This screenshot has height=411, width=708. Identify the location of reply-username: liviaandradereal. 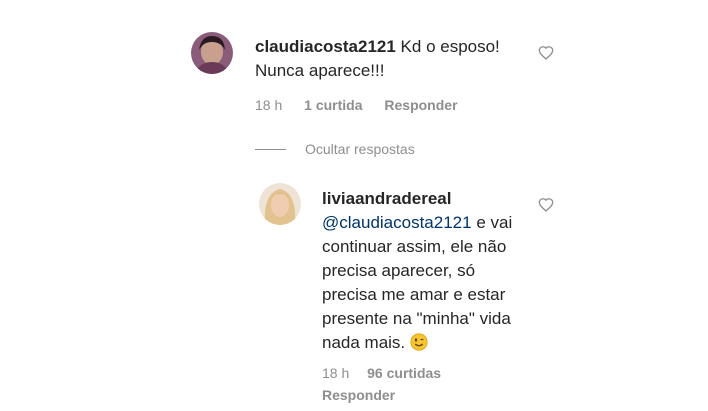
(386, 198).